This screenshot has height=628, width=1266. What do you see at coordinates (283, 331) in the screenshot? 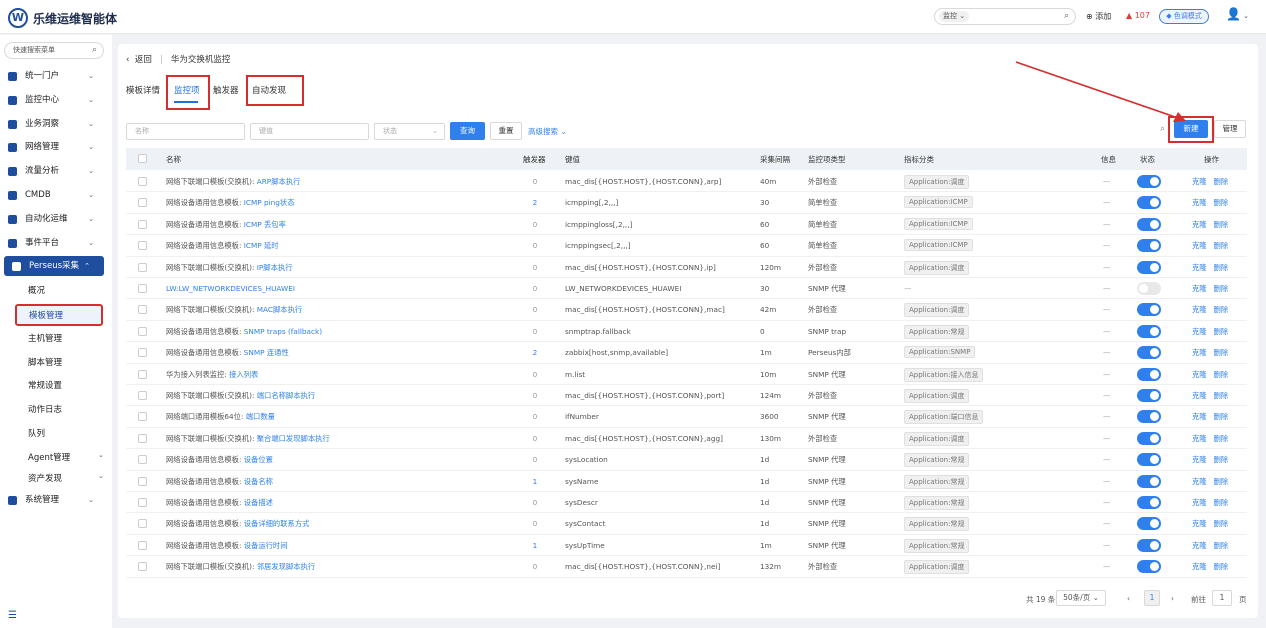
I see `item-link: SNMP traps (fallback)` at bounding box center [283, 331].